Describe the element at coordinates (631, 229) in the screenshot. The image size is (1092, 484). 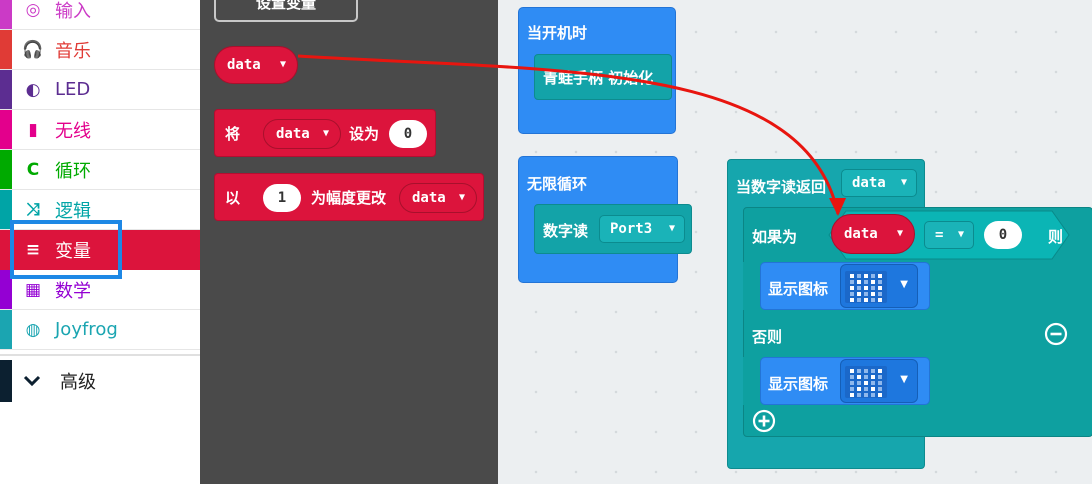
I see `port-value: Port3` at that location.